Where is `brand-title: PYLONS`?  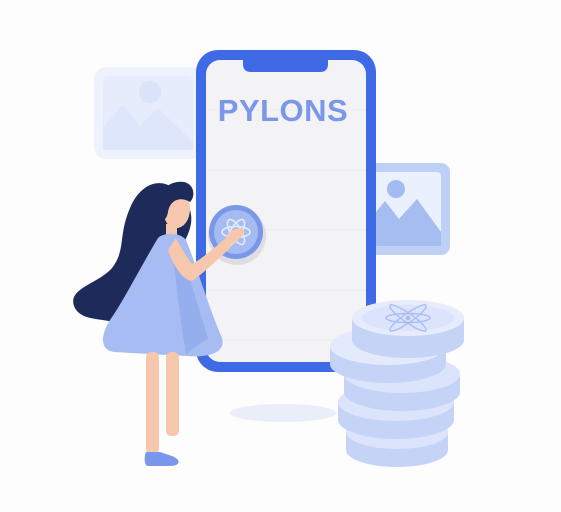
brand-title: PYLONS is located at coordinates (283, 110).